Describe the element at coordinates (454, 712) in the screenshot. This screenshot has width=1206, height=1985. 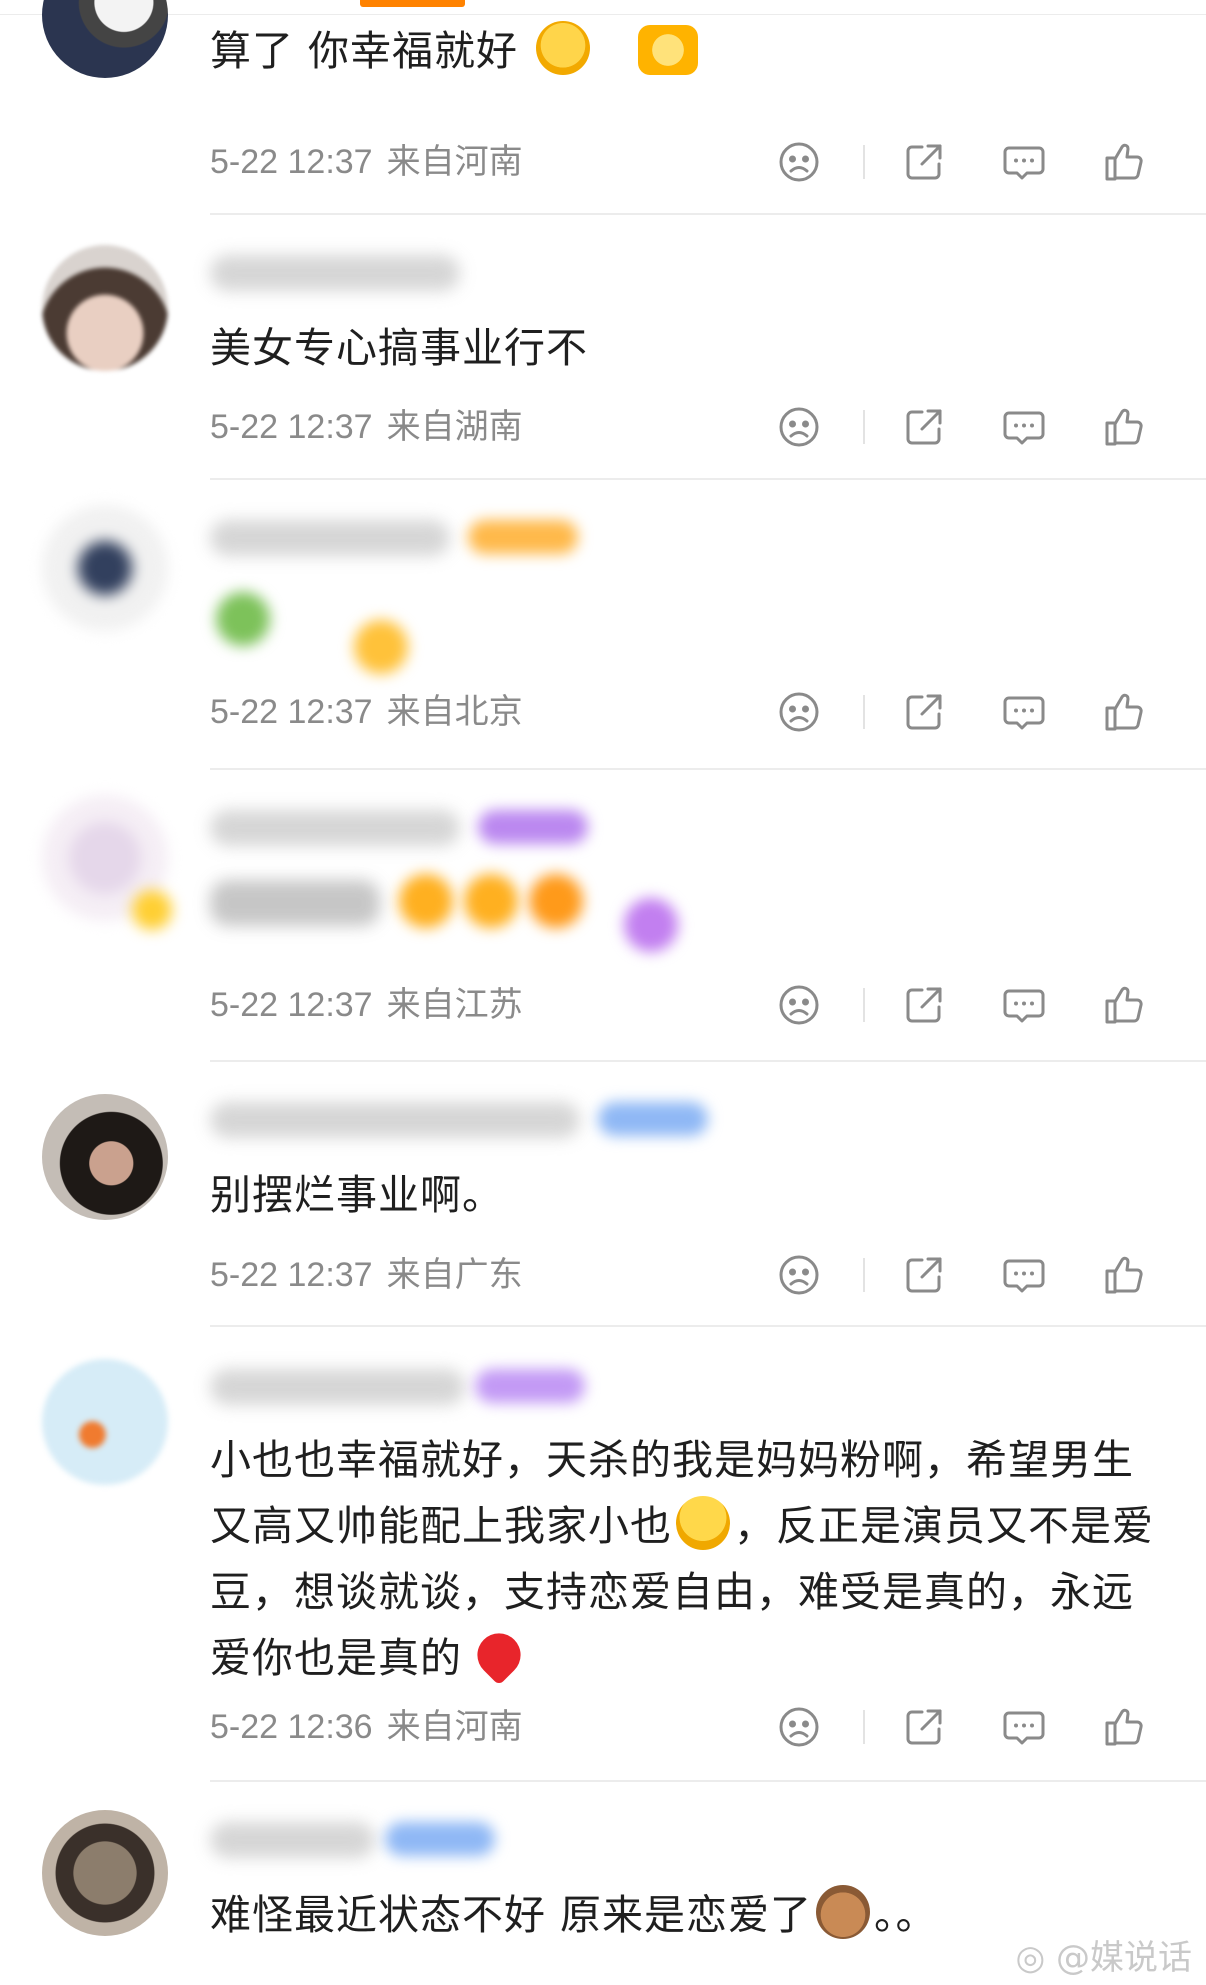
I see `comment-location: 来自北京` at that location.